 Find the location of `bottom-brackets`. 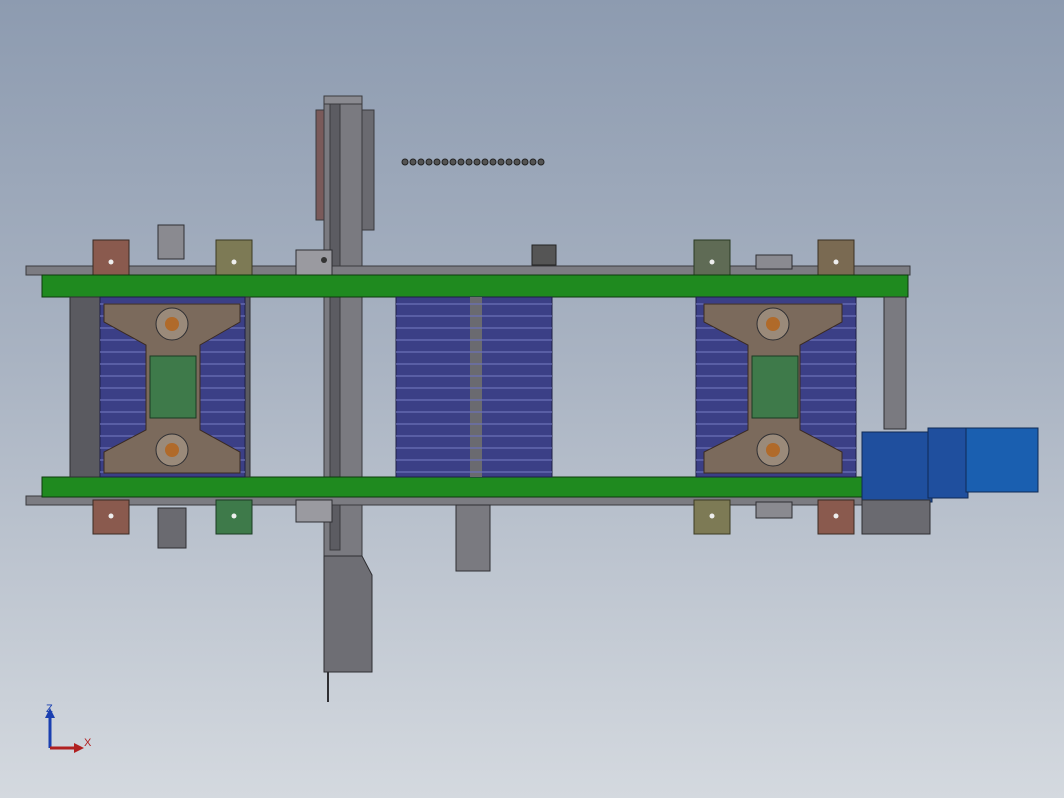

bottom-brackets is located at coordinates (473, 535).